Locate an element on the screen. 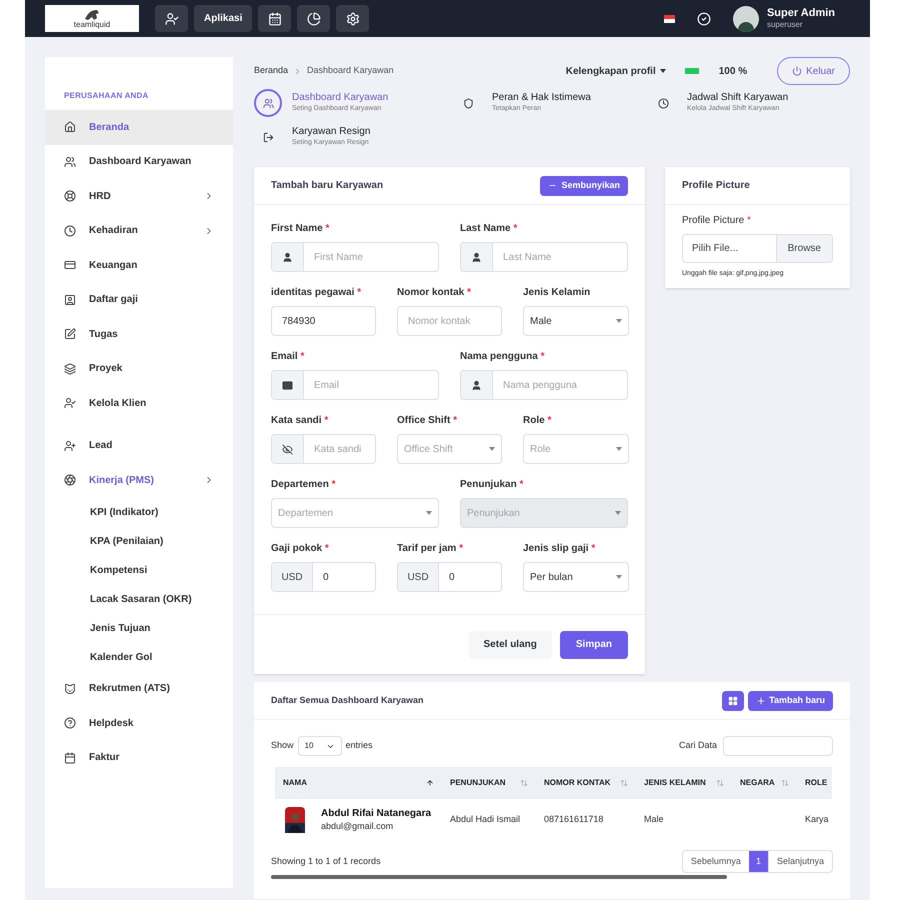 The image size is (900, 900). search-label: Cari Data is located at coordinates (697, 745).